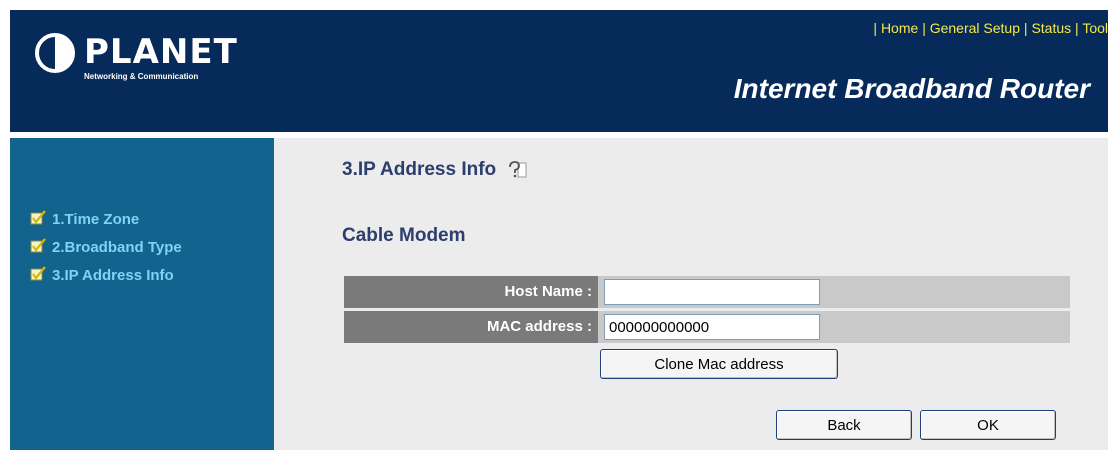  Describe the element at coordinates (517, 169) in the screenshot. I see `help-icon` at that location.